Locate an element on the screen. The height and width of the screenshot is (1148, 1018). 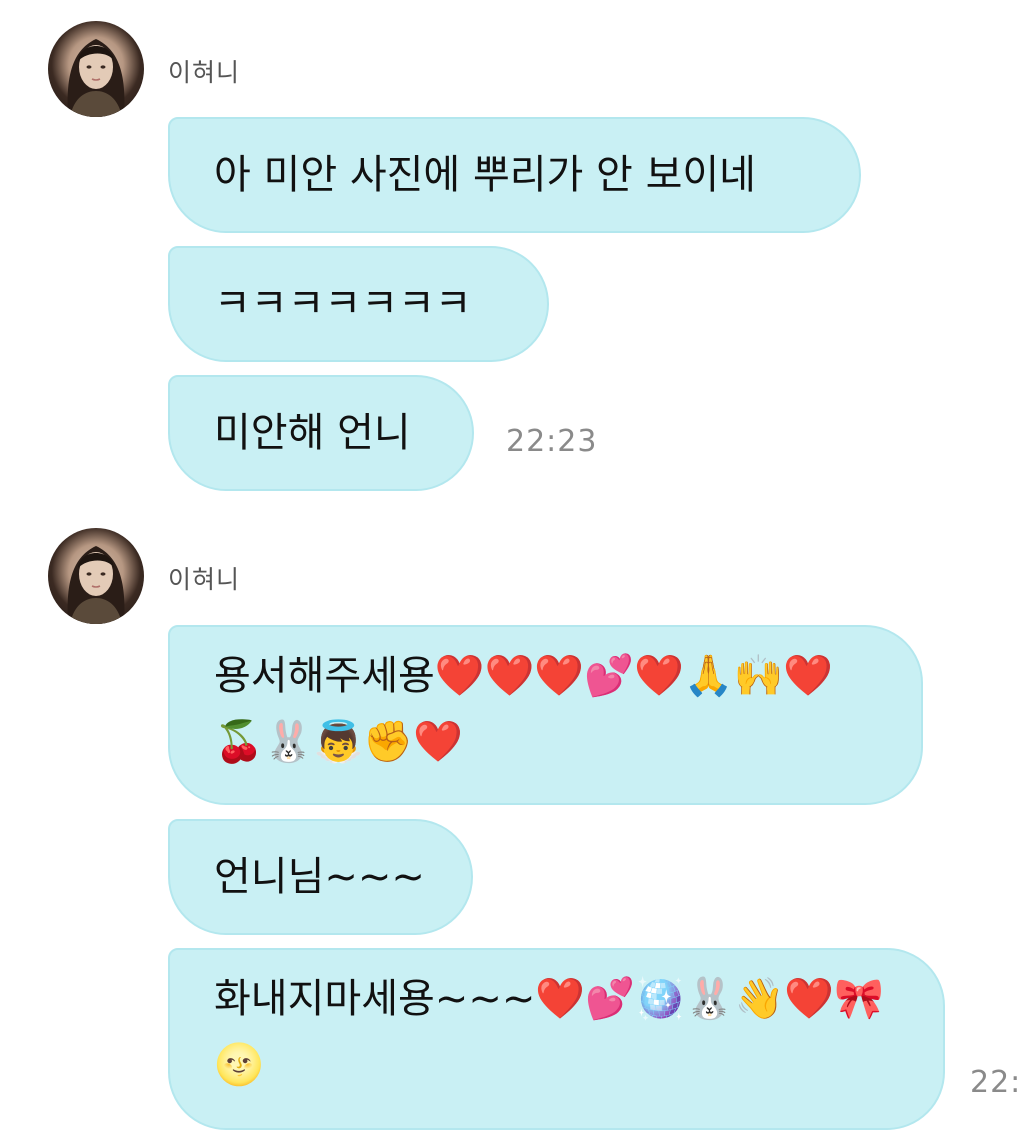
message-bubble: 아 미안 사진에 뿌리가 안 보이네 is located at coordinates (514, 175).